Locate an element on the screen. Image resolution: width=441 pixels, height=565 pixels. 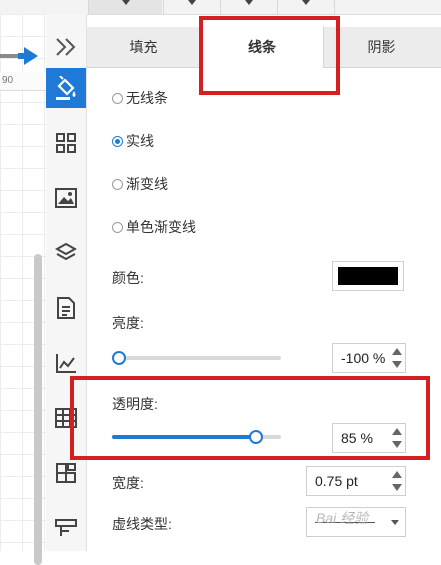
table-button is located at coordinates (66, 418).